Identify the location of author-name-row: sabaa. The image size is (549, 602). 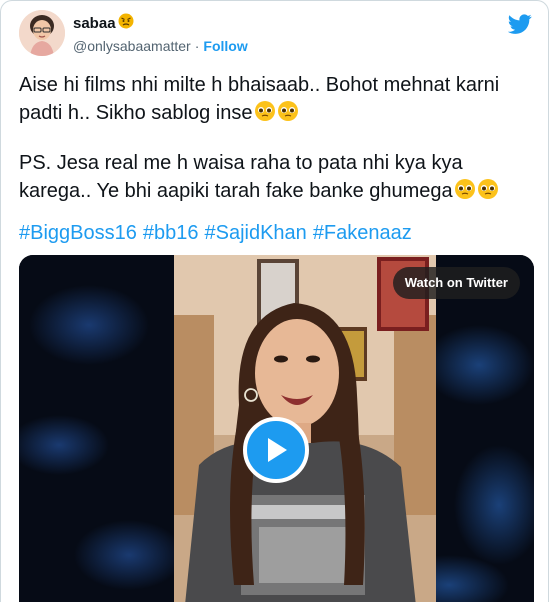
(103, 24).